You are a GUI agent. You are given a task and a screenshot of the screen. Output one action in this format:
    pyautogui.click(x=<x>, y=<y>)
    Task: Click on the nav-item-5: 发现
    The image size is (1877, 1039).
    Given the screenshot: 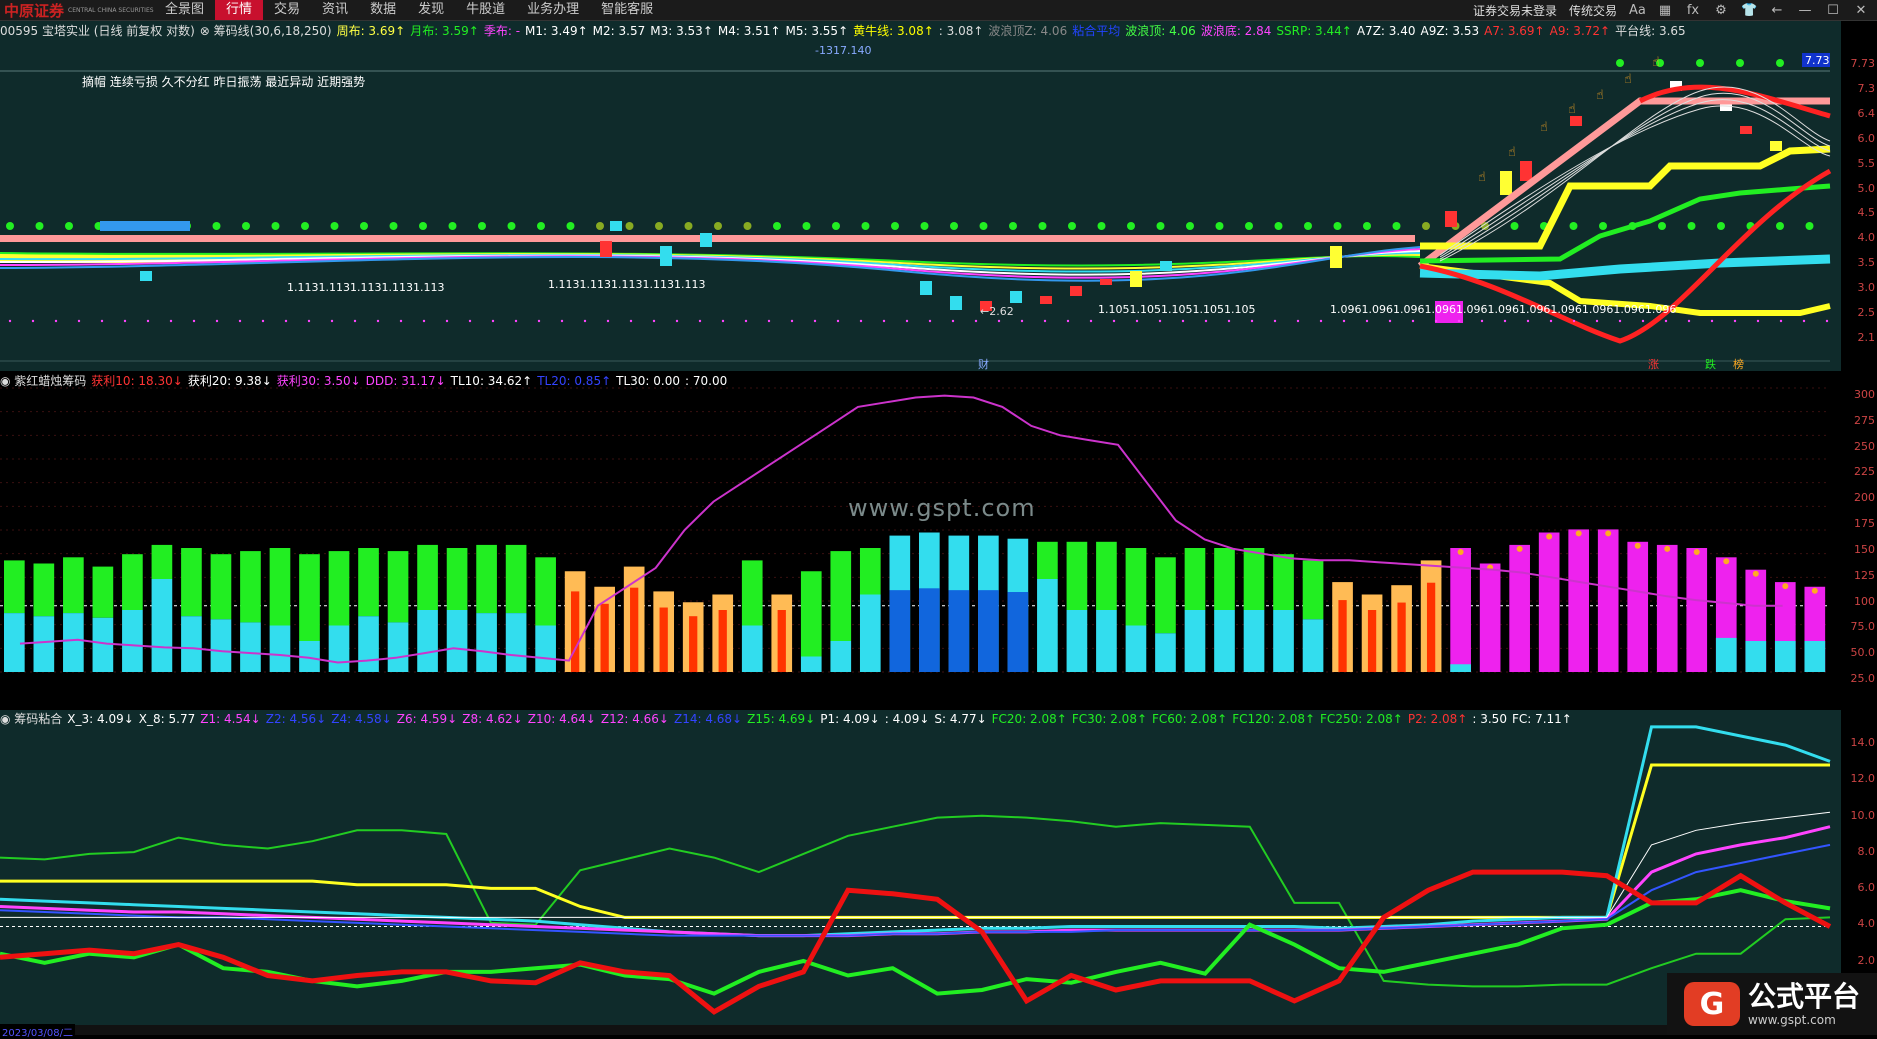 What is the action you would take?
    pyautogui.click(x=431, y=10)
    